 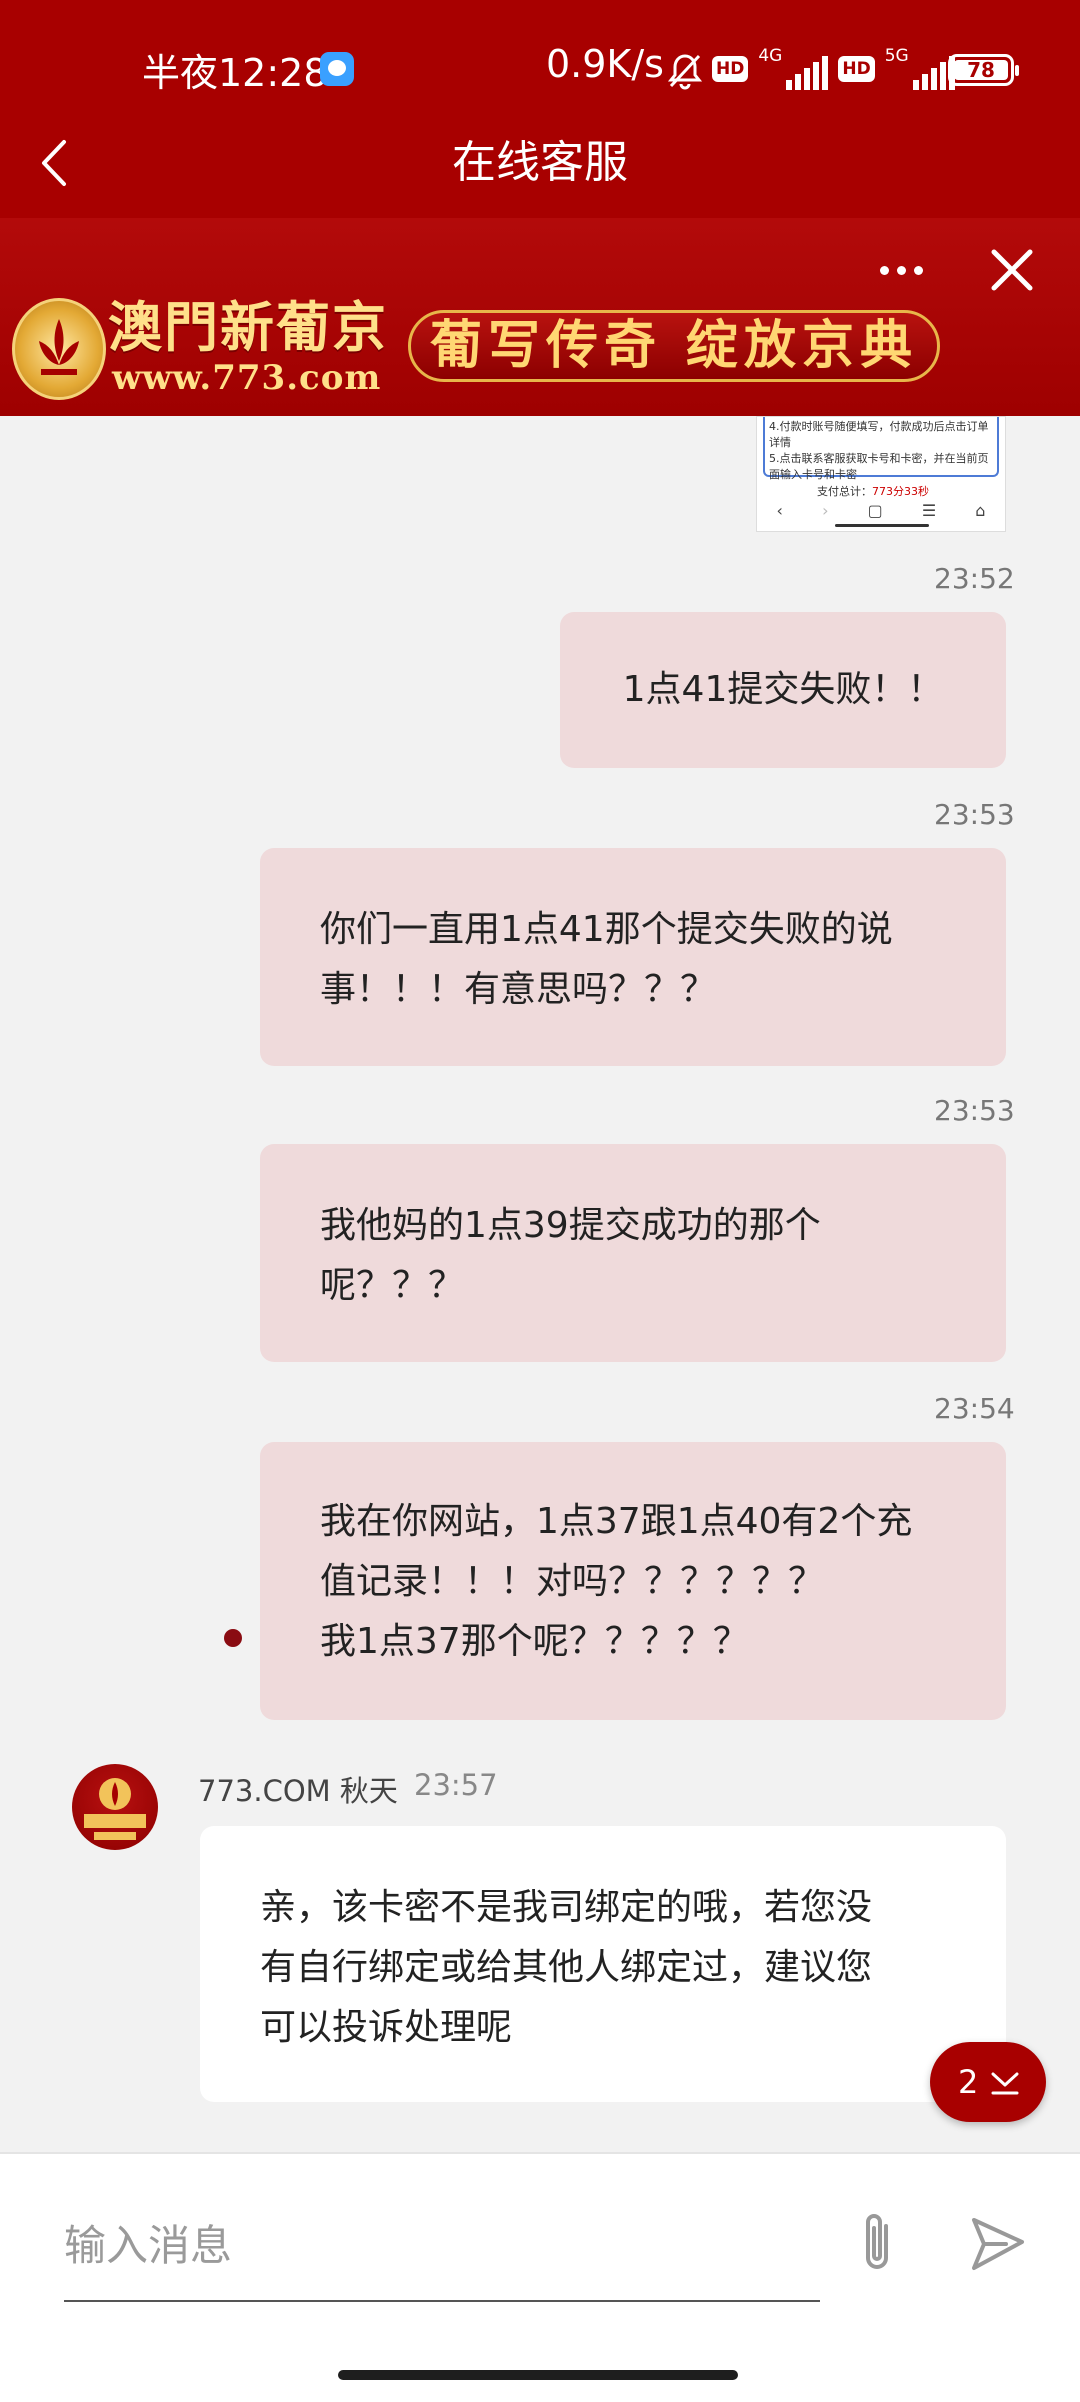 What do you see at coordinates (980, 510) in the screenshot?
I see `thumbnail-home-icon: ⌂` at bounding box center [980, 510].